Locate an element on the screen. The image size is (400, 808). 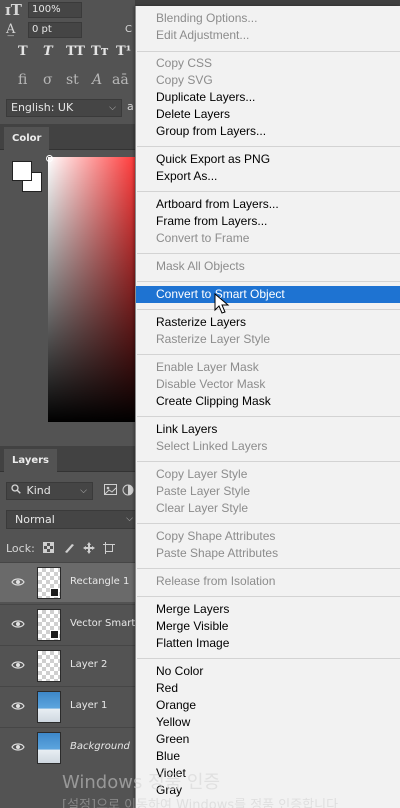
discretionary-ligatures-button: st is located at coordinates (72, 80).